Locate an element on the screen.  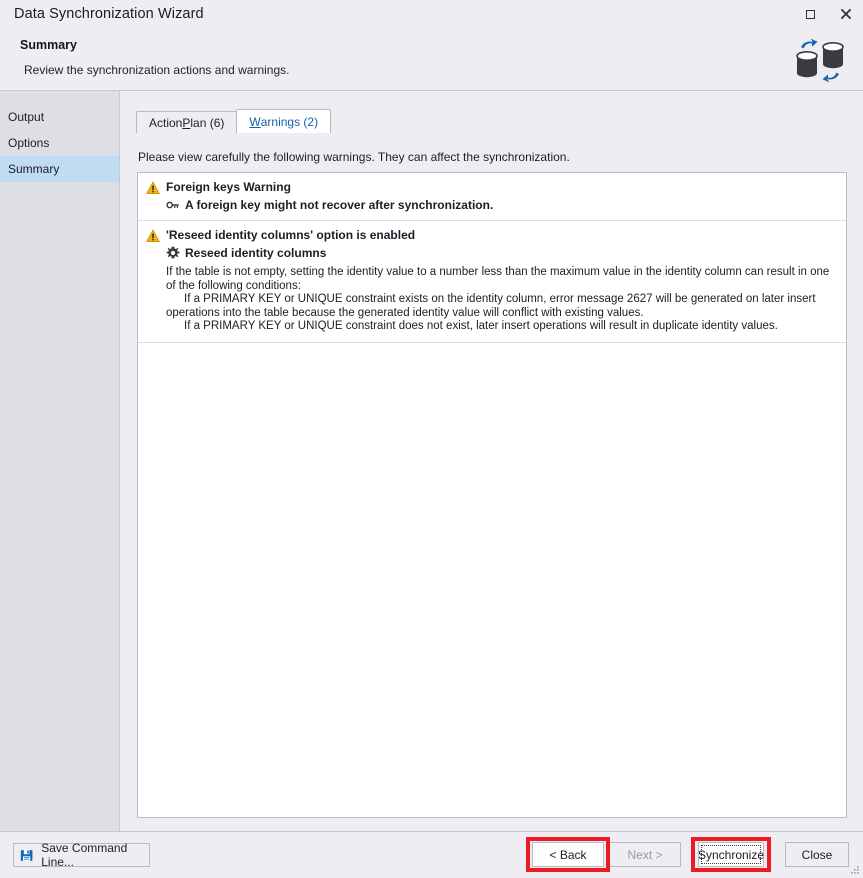
maximize-icon is located at coordinates (810, 14).